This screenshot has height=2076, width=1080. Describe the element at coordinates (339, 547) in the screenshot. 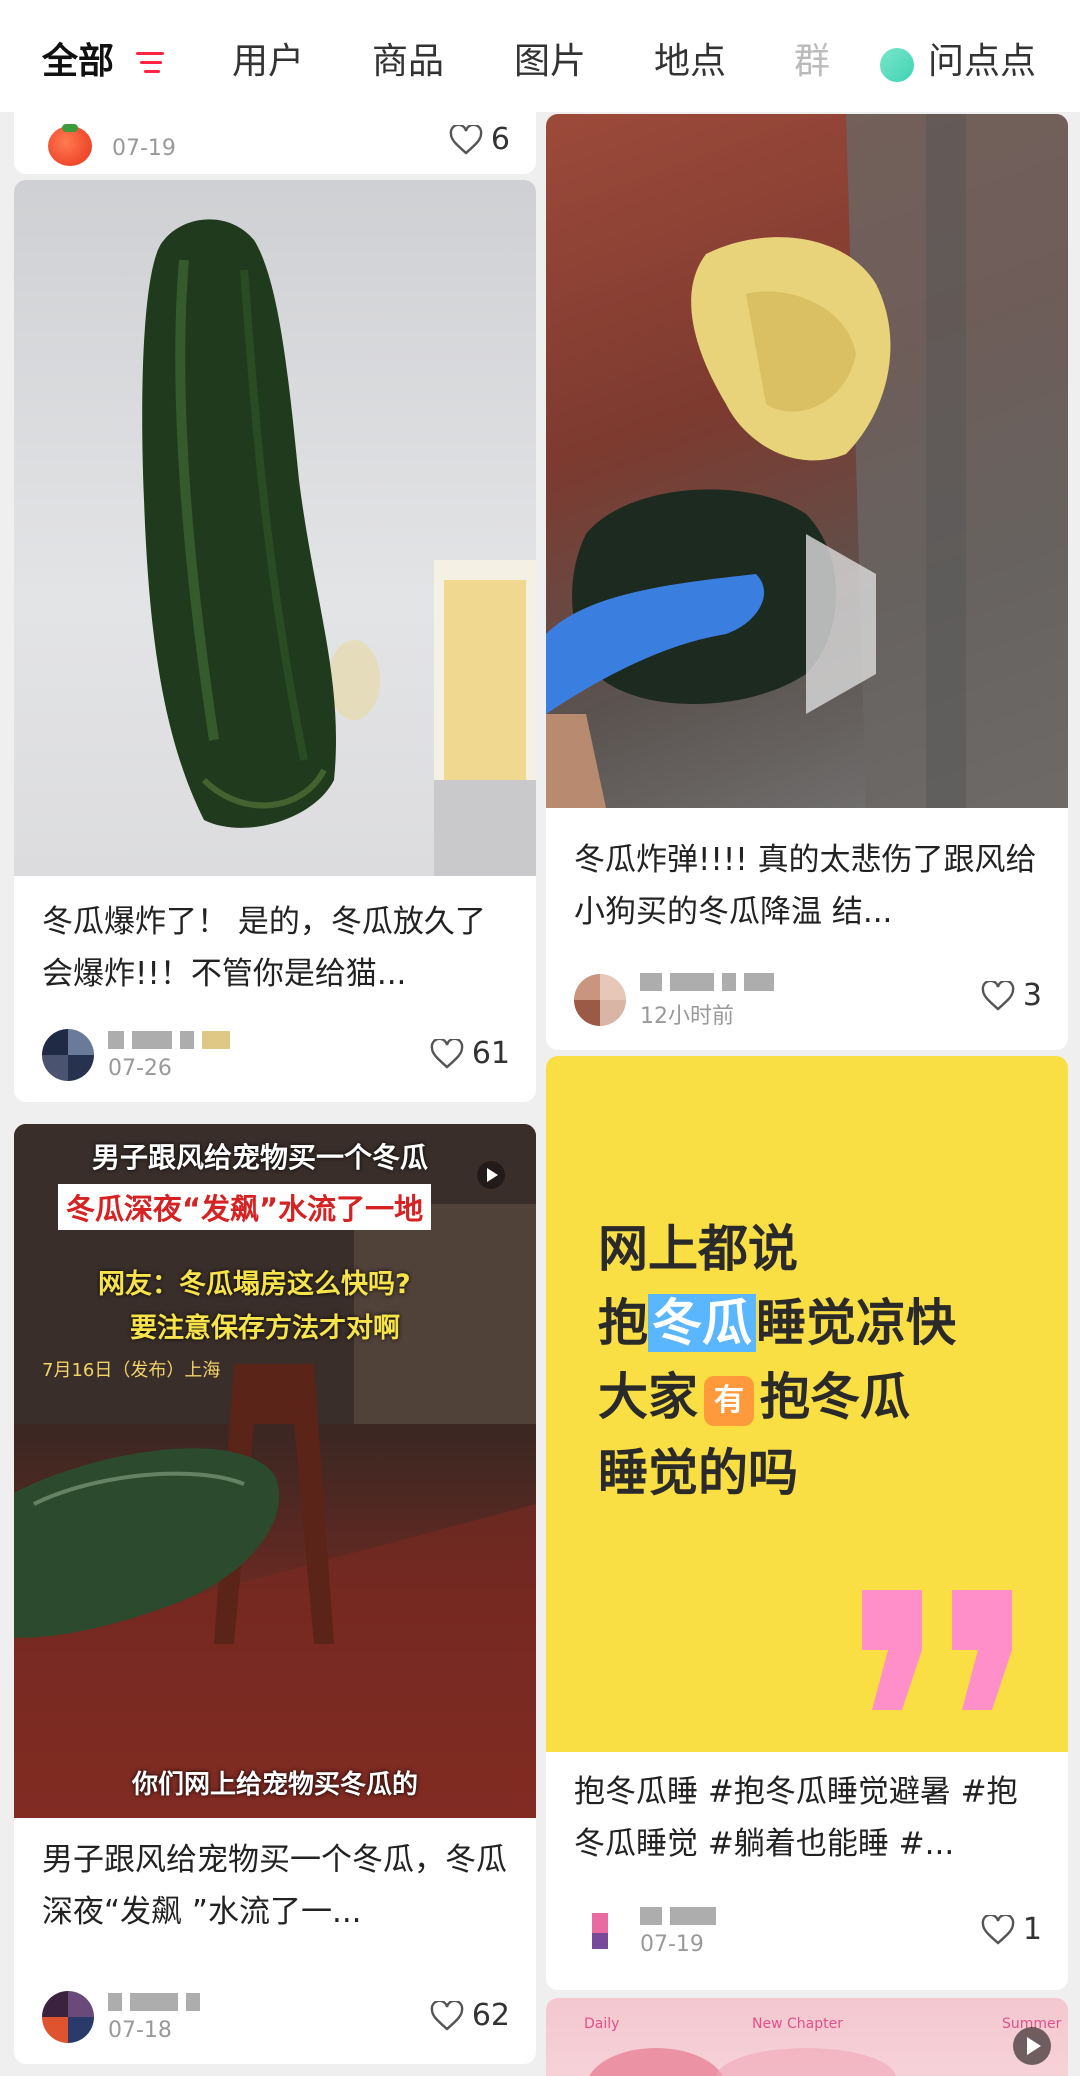

I see `cucumber-photo-icon` at that location.